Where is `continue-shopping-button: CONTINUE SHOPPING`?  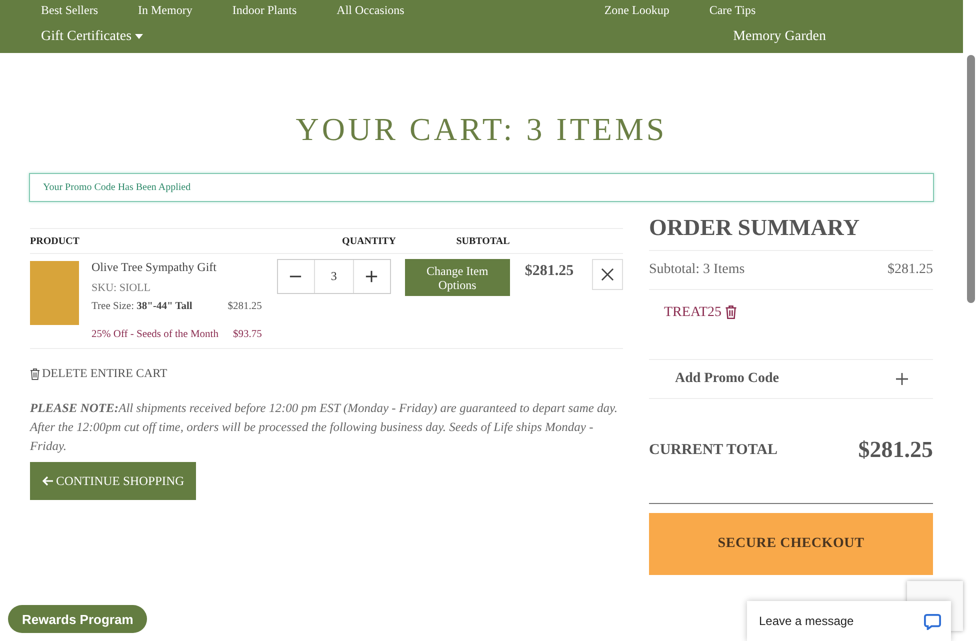
continue-shopping-button: CONTINUE SHOPPING is located at coordinates (113, 481).